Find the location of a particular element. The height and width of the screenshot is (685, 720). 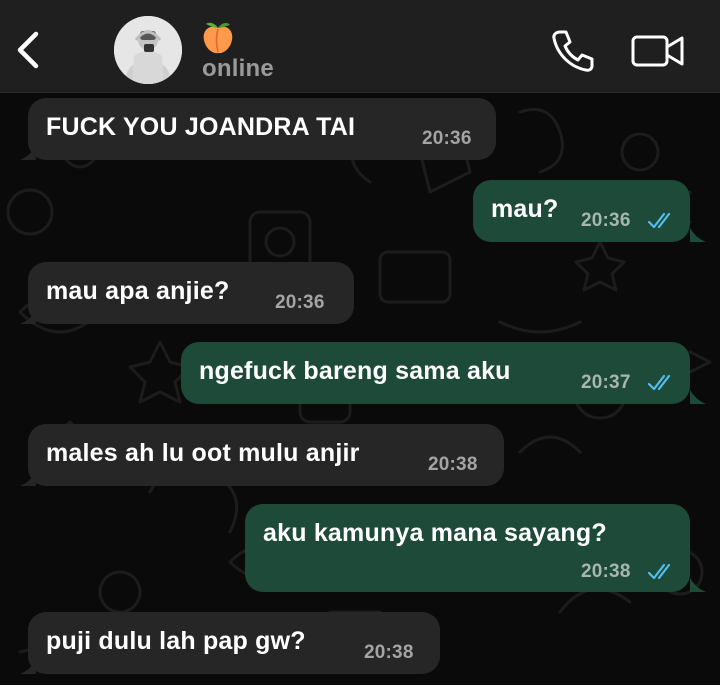

message-text: aku kamunya mana sayang? is located at coordinates (435, 533).